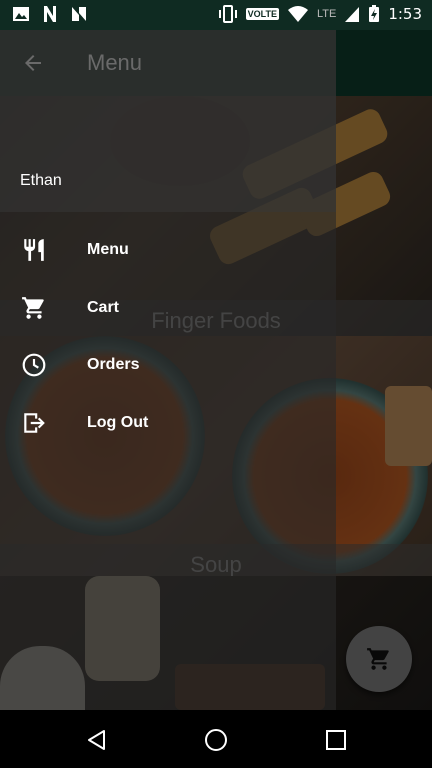  What do you see at coordinates (115, 62) in the screenshot?
I see `drawer-title: Menu` at bounding box center [115, 62].